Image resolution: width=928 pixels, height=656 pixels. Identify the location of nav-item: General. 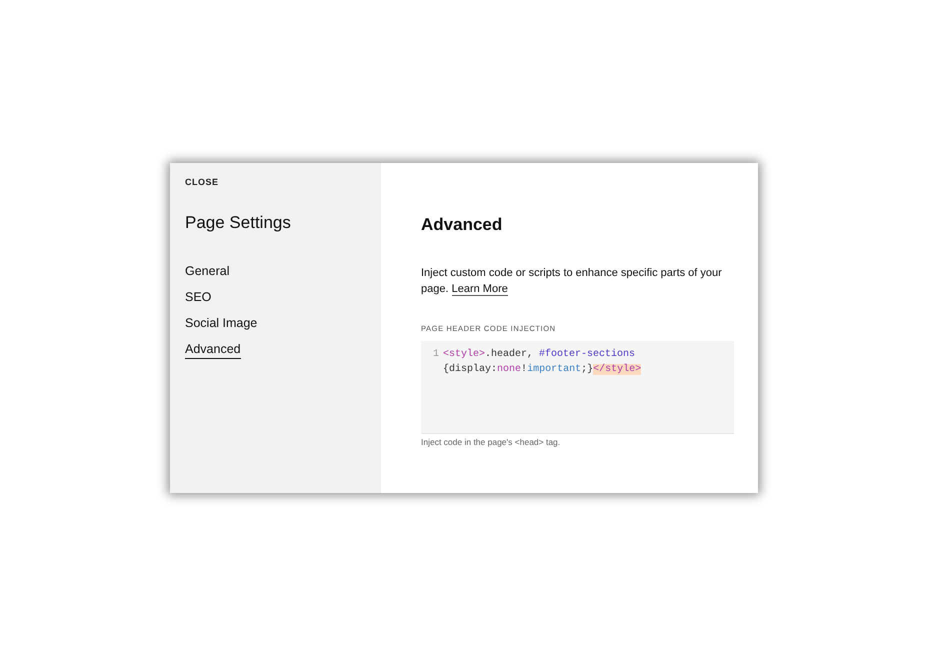
(207, 272).